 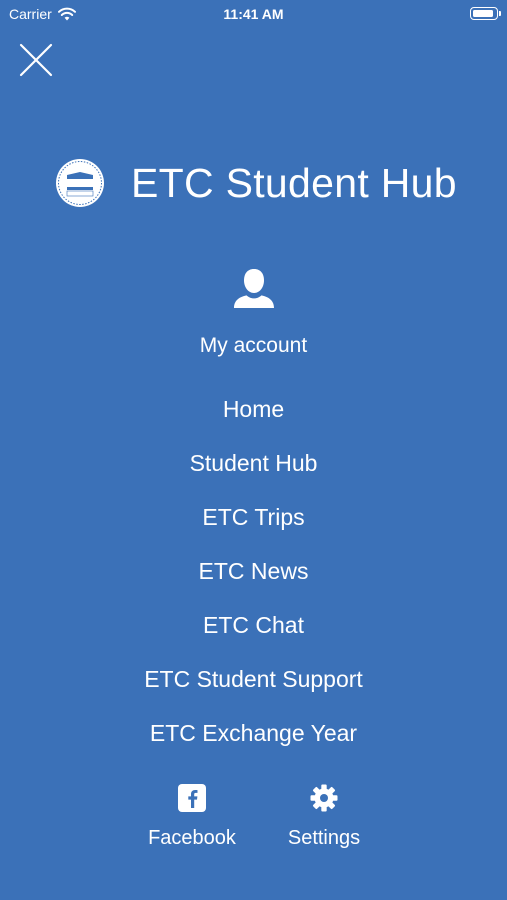 I want to click on close-icon, so click(x=36, y=60).